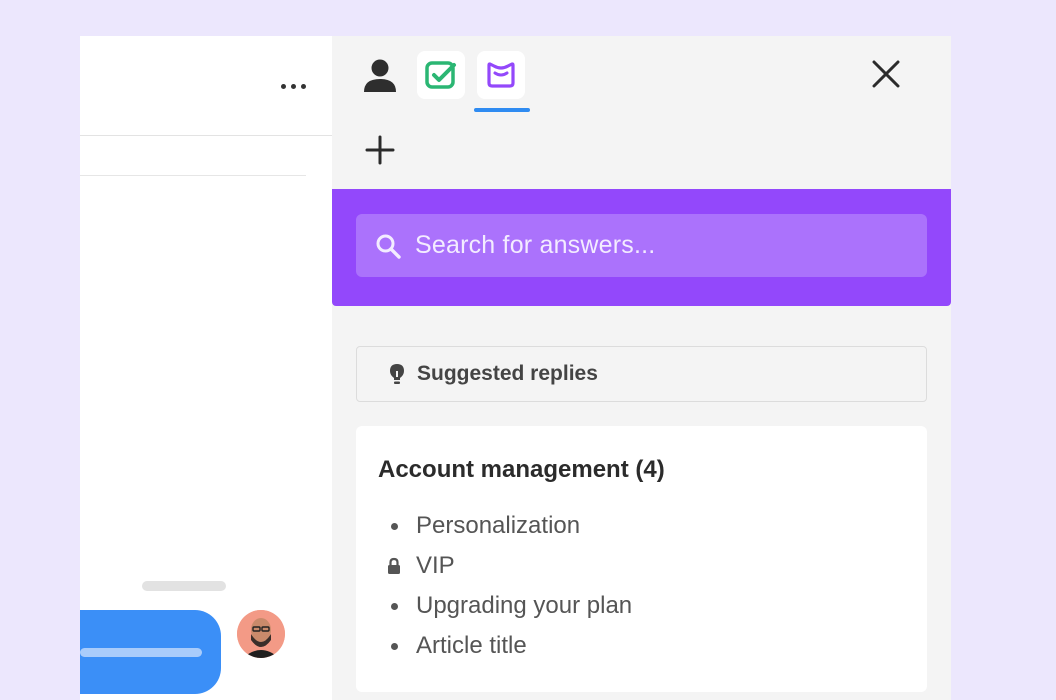  Describe the element at coordinates (508, 566) in the screenshot. I see `article-item: VIP` at that location.